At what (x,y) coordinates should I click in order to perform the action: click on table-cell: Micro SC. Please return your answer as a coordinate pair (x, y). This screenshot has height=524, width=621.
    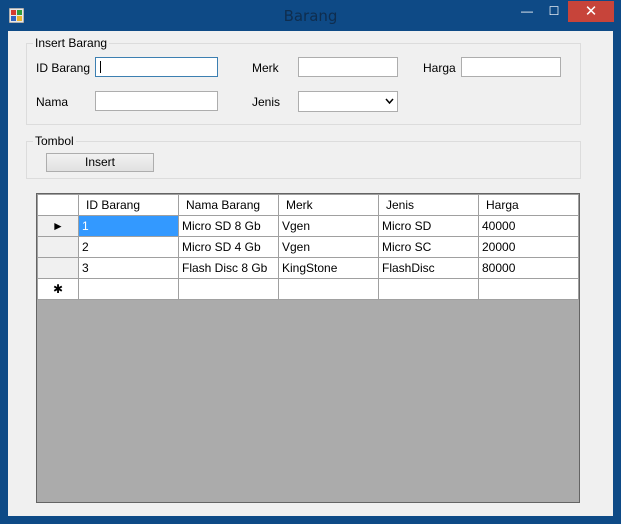
    Looking at the image, I should click on (428, 247).